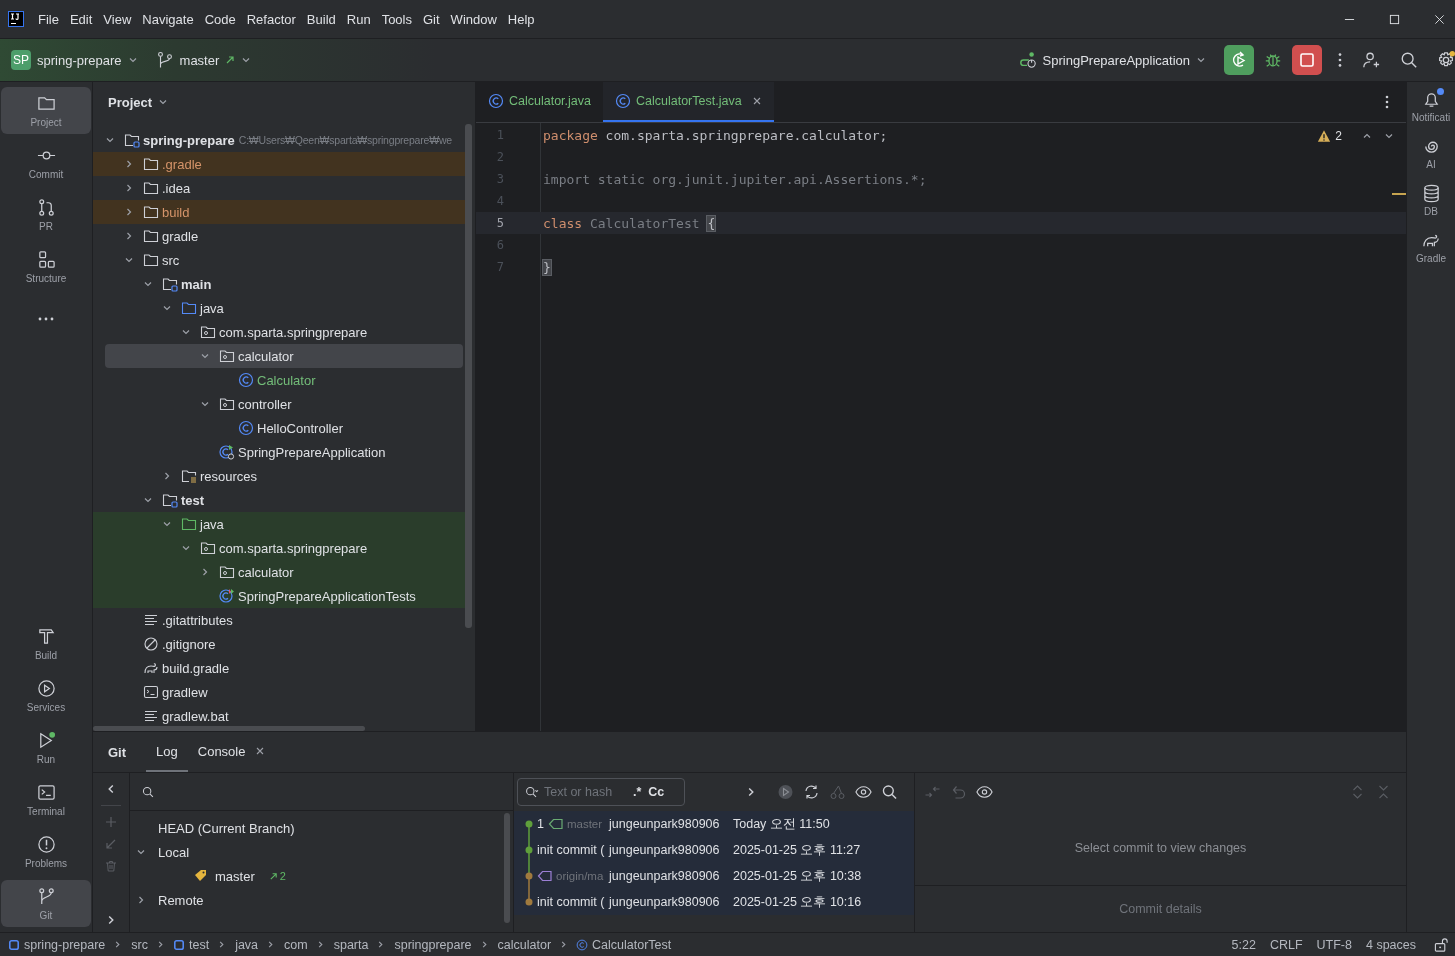 This screenshot has height=956, width=1455. I want to click on menu-item: Edit, so click(81, 19).